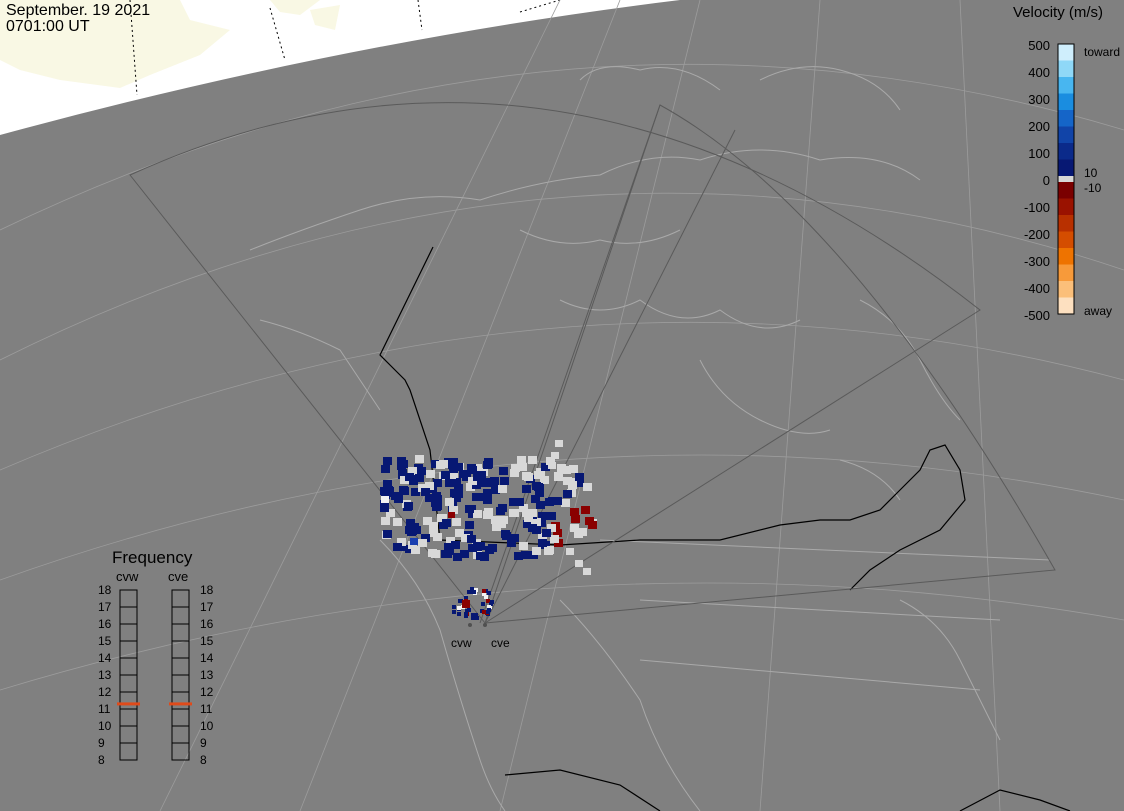  I want to click on colorbar-tick: -400, so click(1036, 288).